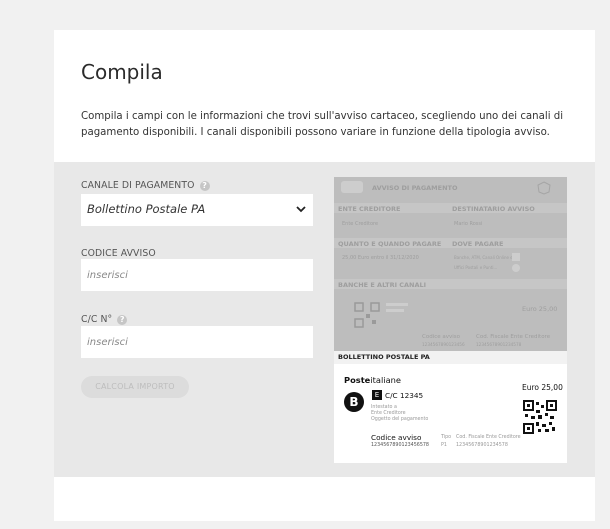 This screenshot has width=610, height=529. I want to click on tipo-value: P1, so click(444, 445).